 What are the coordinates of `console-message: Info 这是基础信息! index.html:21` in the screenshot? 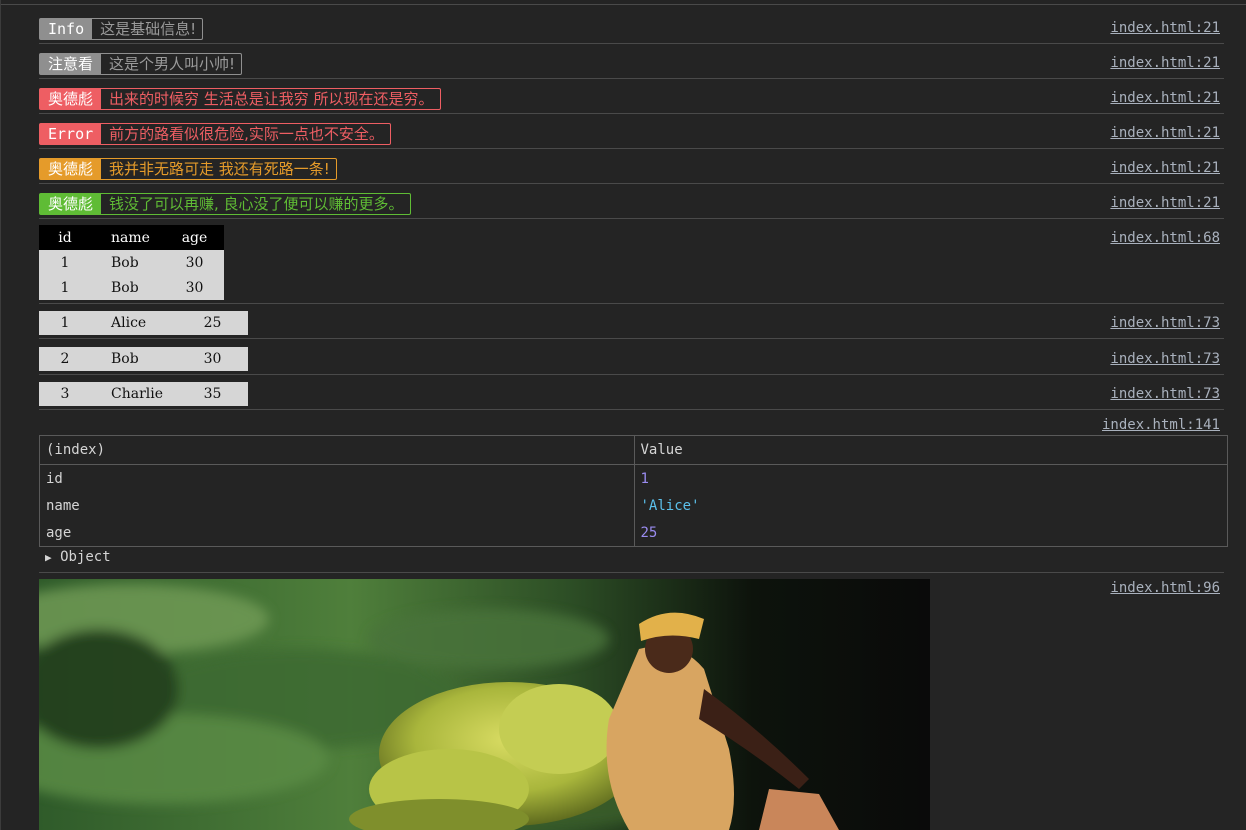 It's located at (631, 26).